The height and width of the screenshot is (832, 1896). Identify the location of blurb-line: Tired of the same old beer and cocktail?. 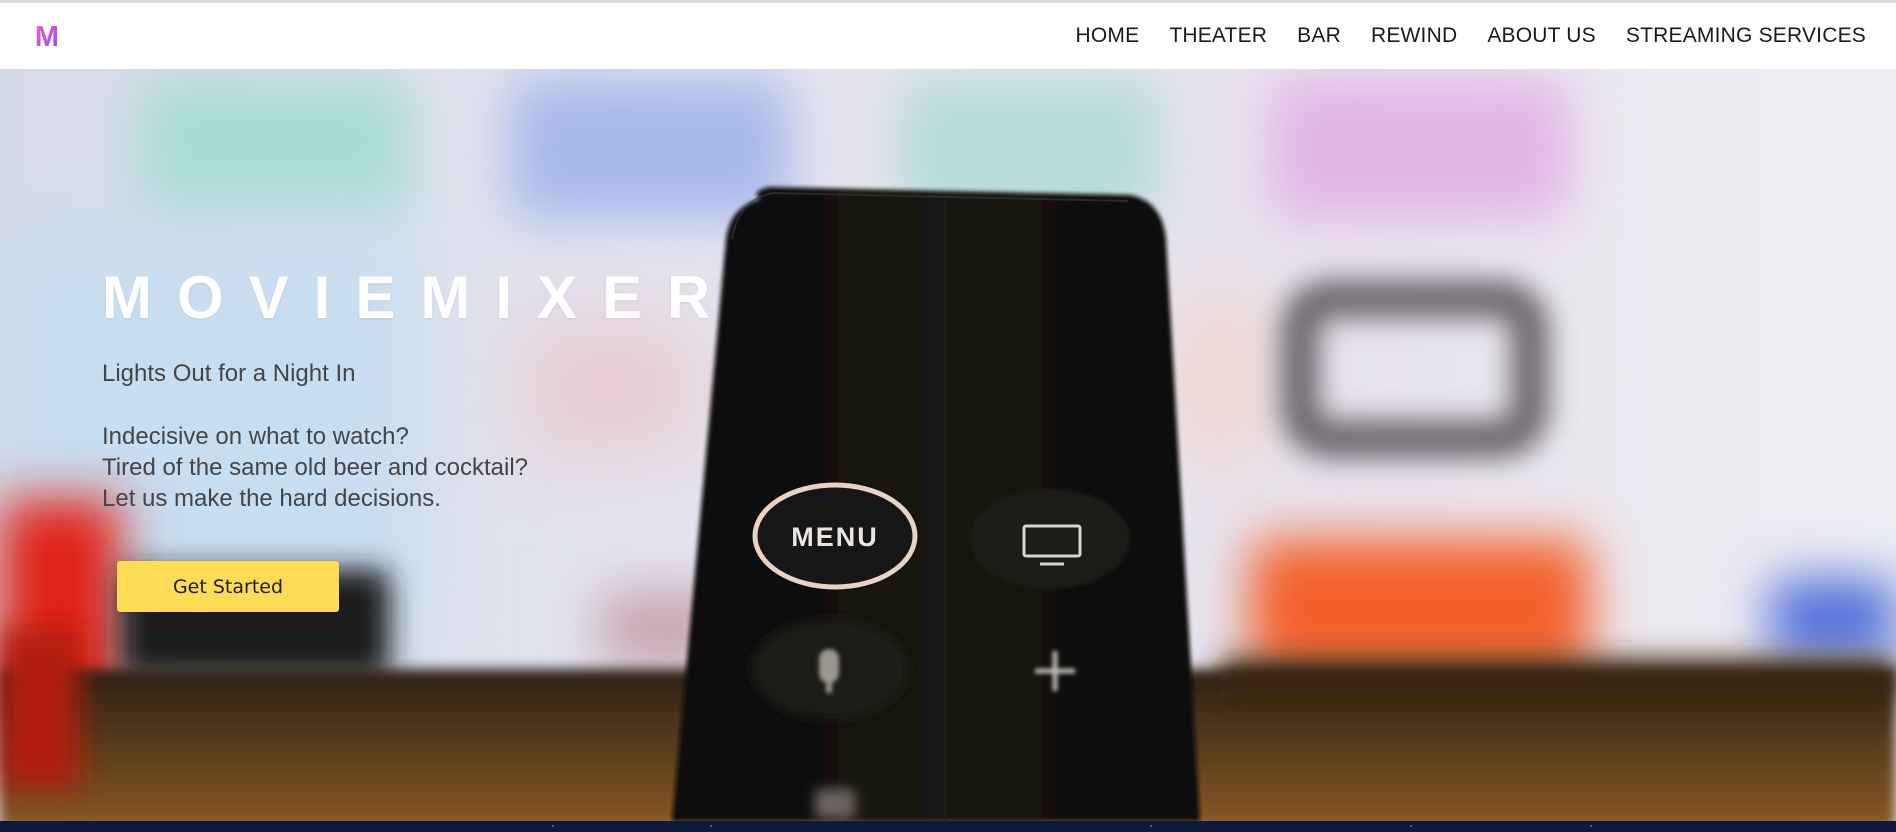
(315, 467).